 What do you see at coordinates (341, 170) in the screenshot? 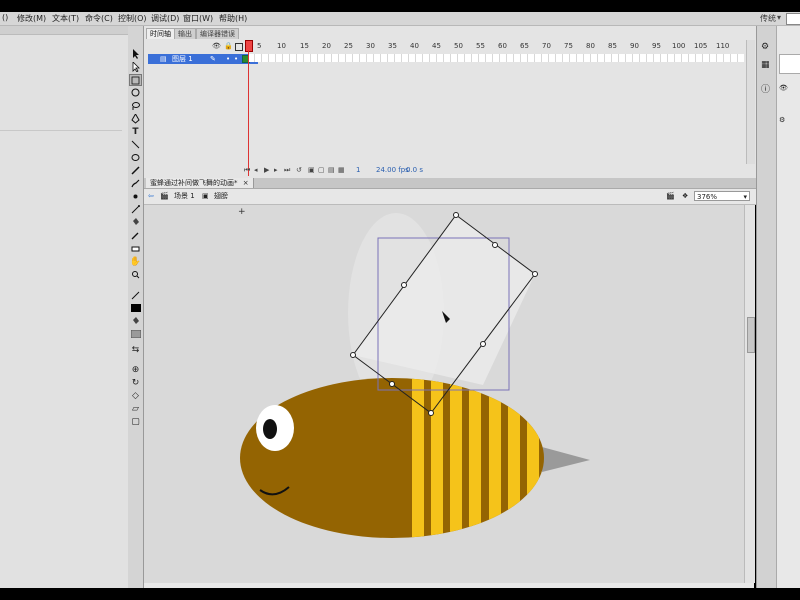
I see `onion-markers-icon: ▦` at bounding box center [341, 170].